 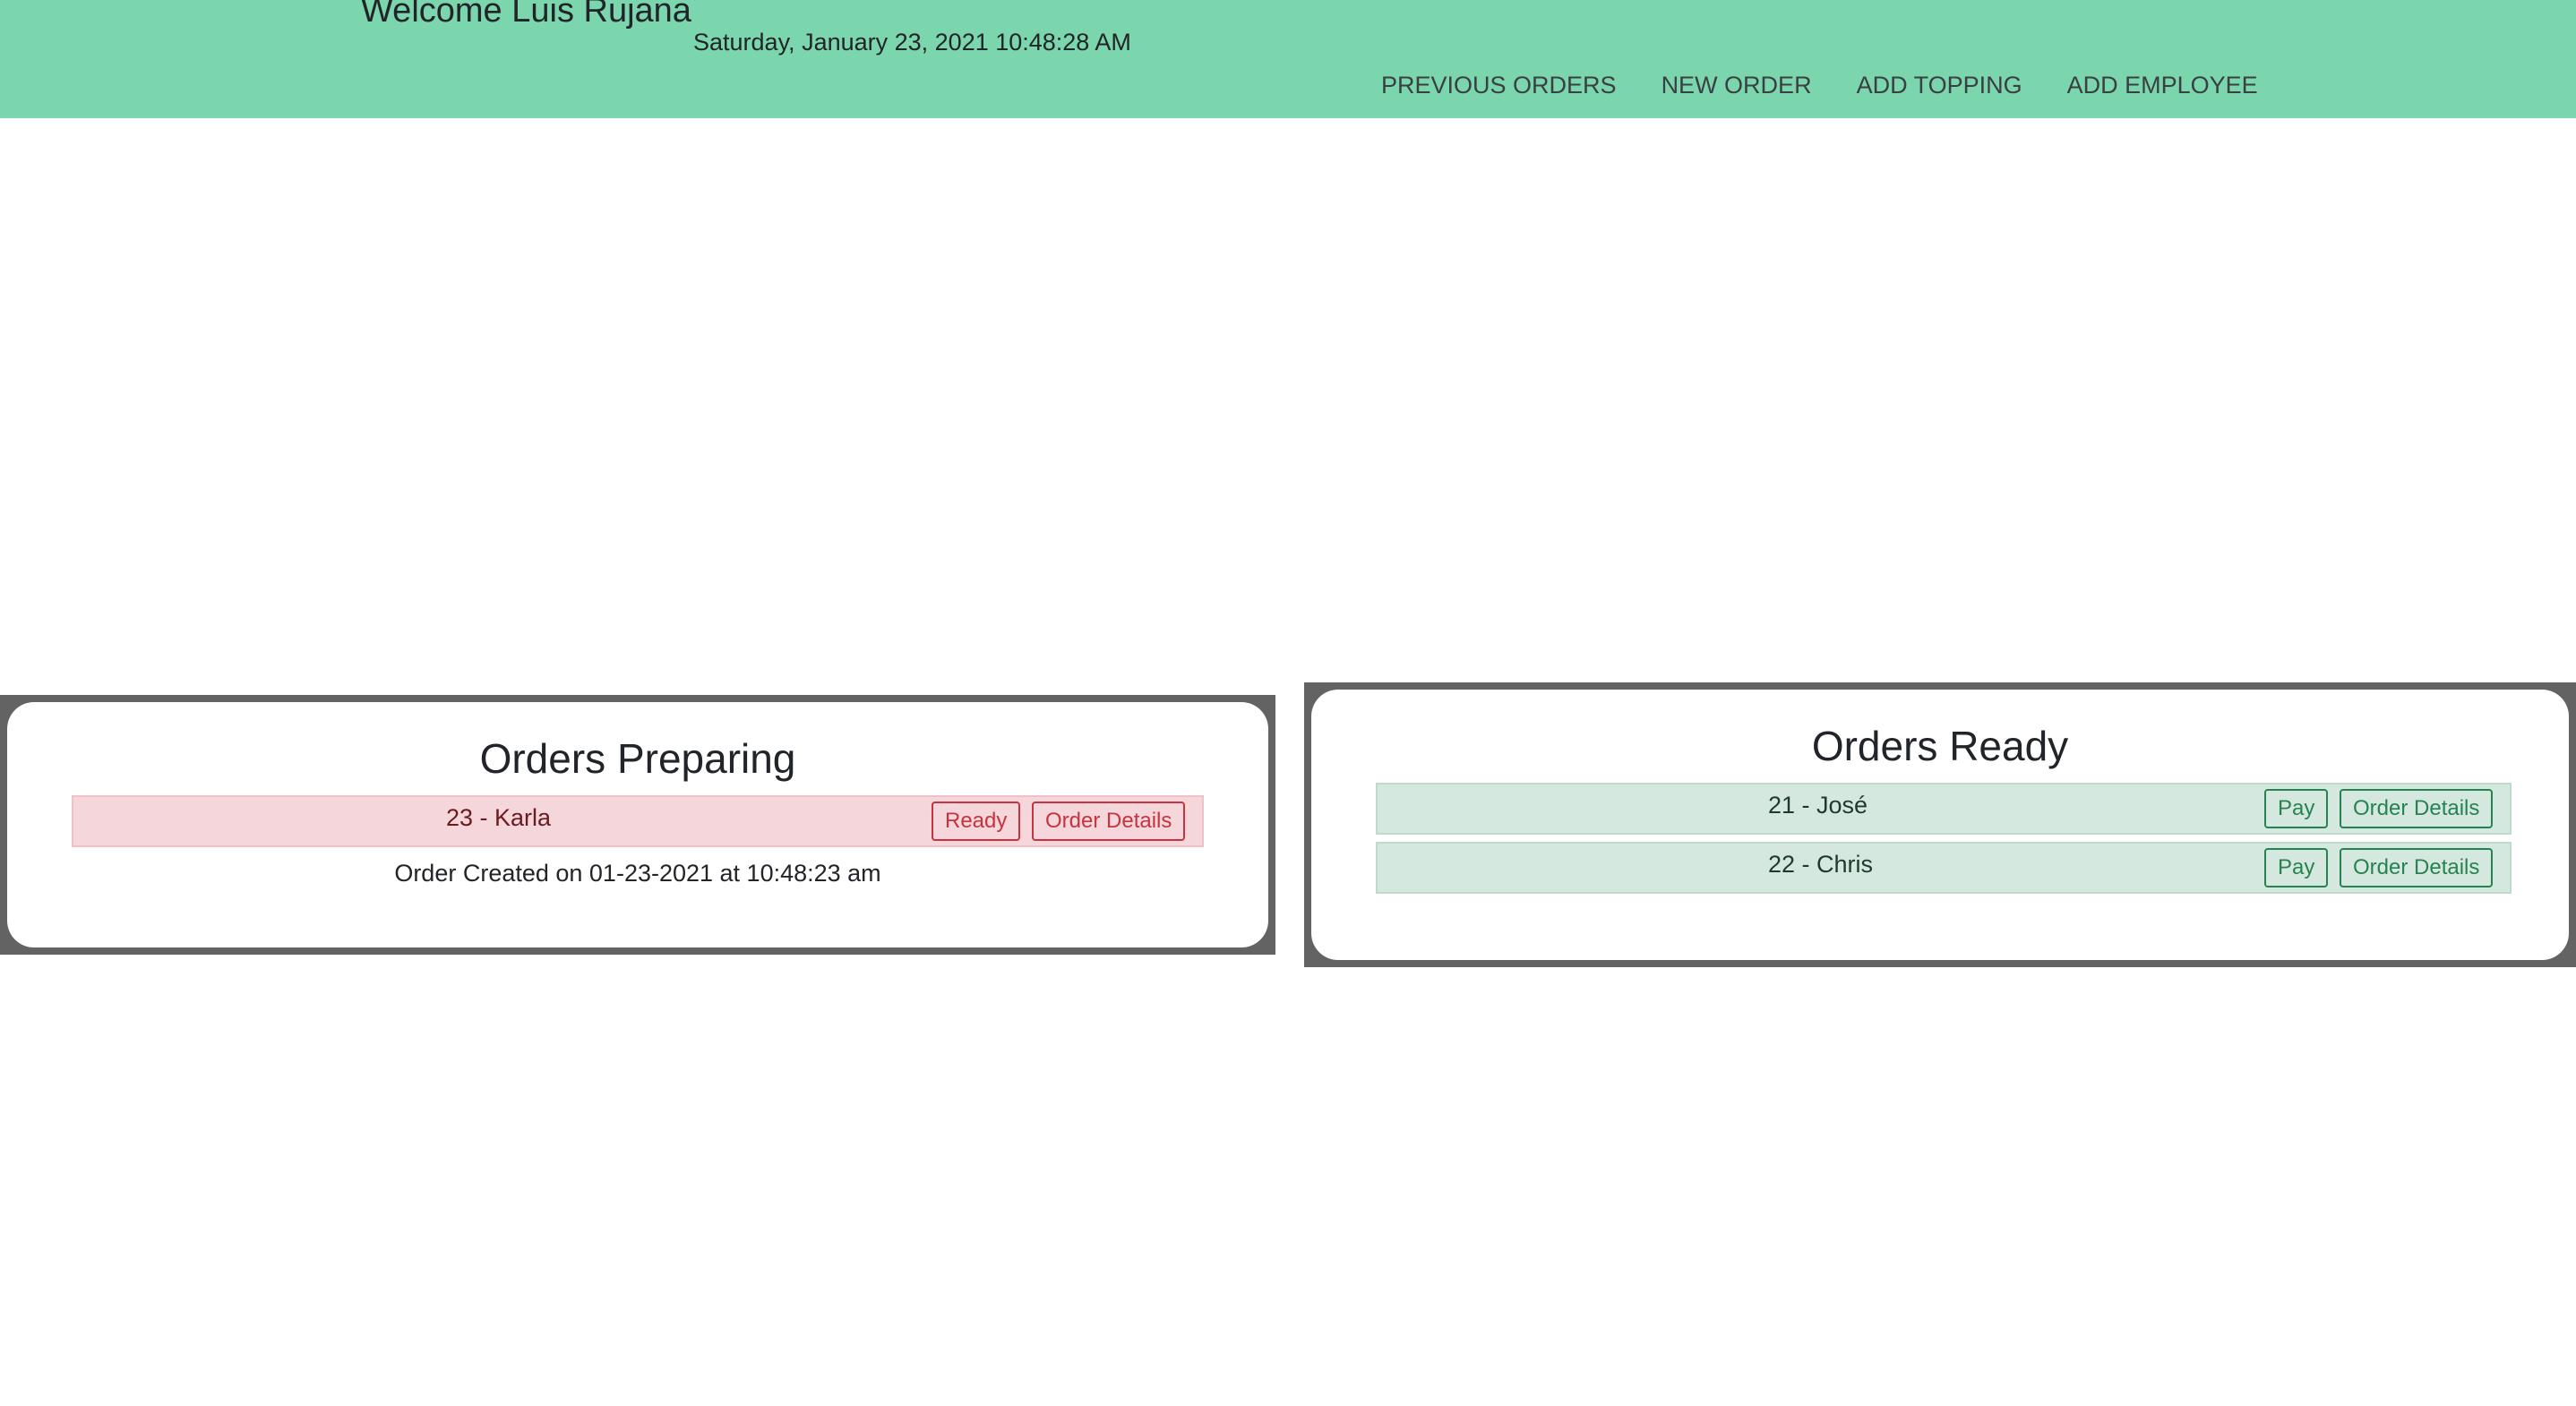 What do you see at coordinates (1940, 746) in the screenshot?
I see `orders-ready-title: Orders Ready` at bounding box center [1940, 746].